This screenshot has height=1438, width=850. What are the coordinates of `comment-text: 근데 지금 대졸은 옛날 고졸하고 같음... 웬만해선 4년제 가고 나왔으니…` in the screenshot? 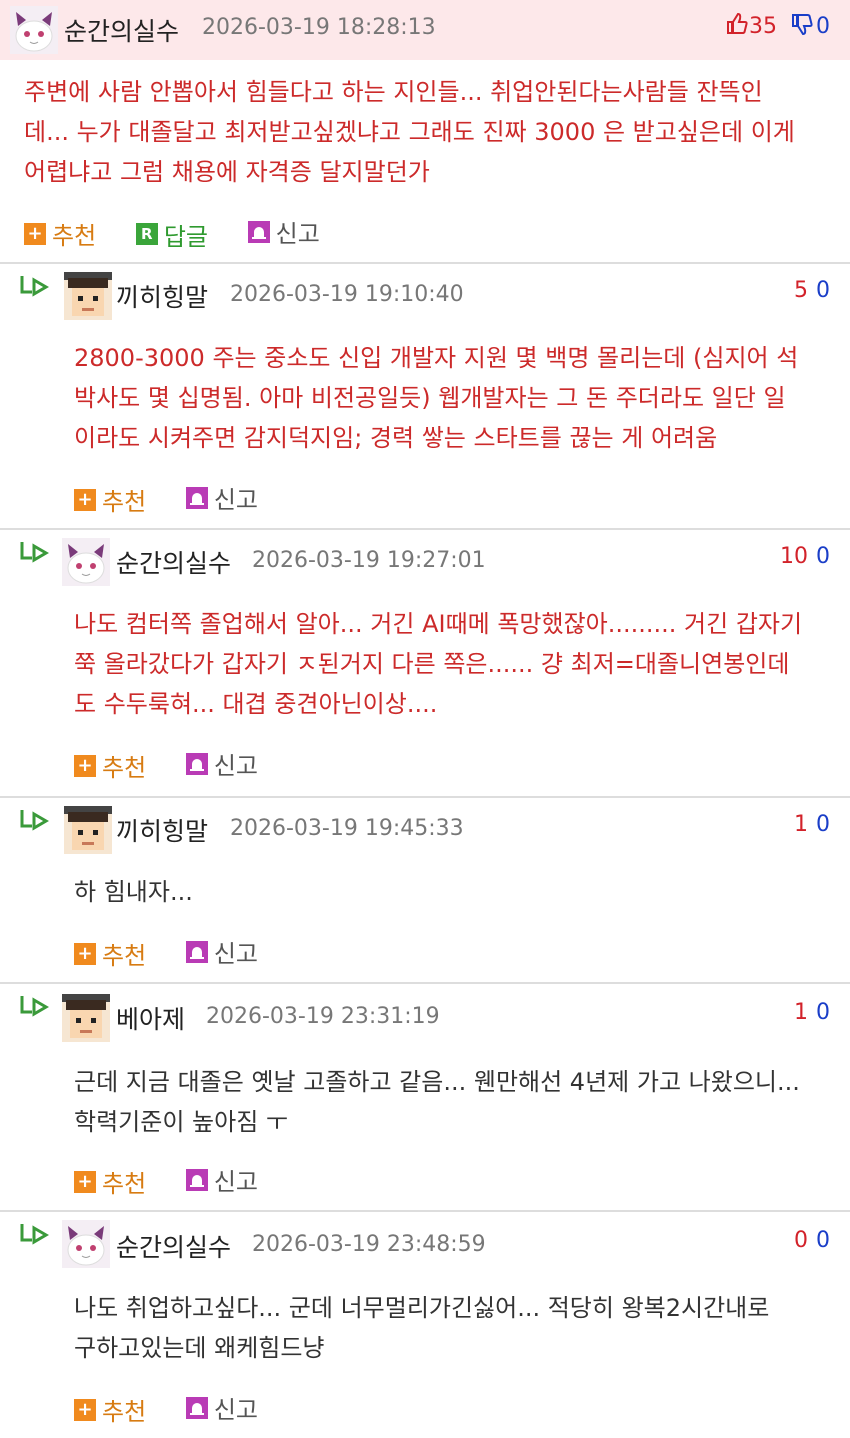 It's located at (437, 1102).